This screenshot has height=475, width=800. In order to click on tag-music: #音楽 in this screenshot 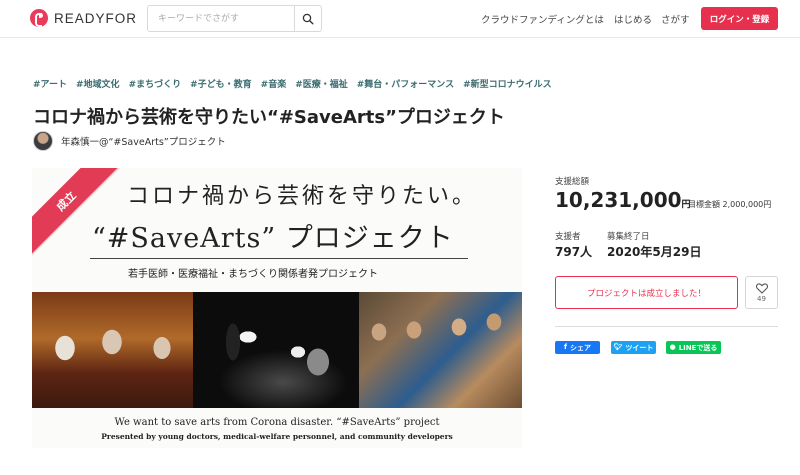, I will do `click(274, 83)`.